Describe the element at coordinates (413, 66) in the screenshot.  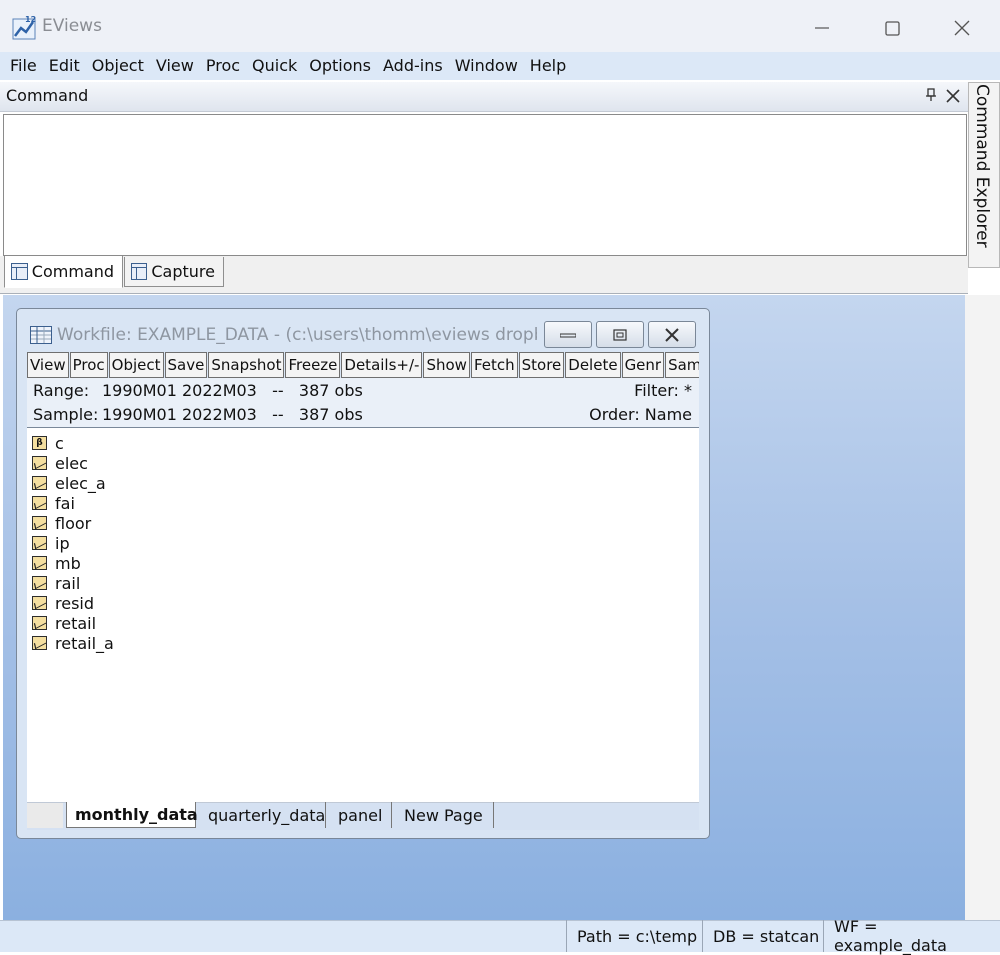
I see `menu-add-ins: Add-ins` at that location.